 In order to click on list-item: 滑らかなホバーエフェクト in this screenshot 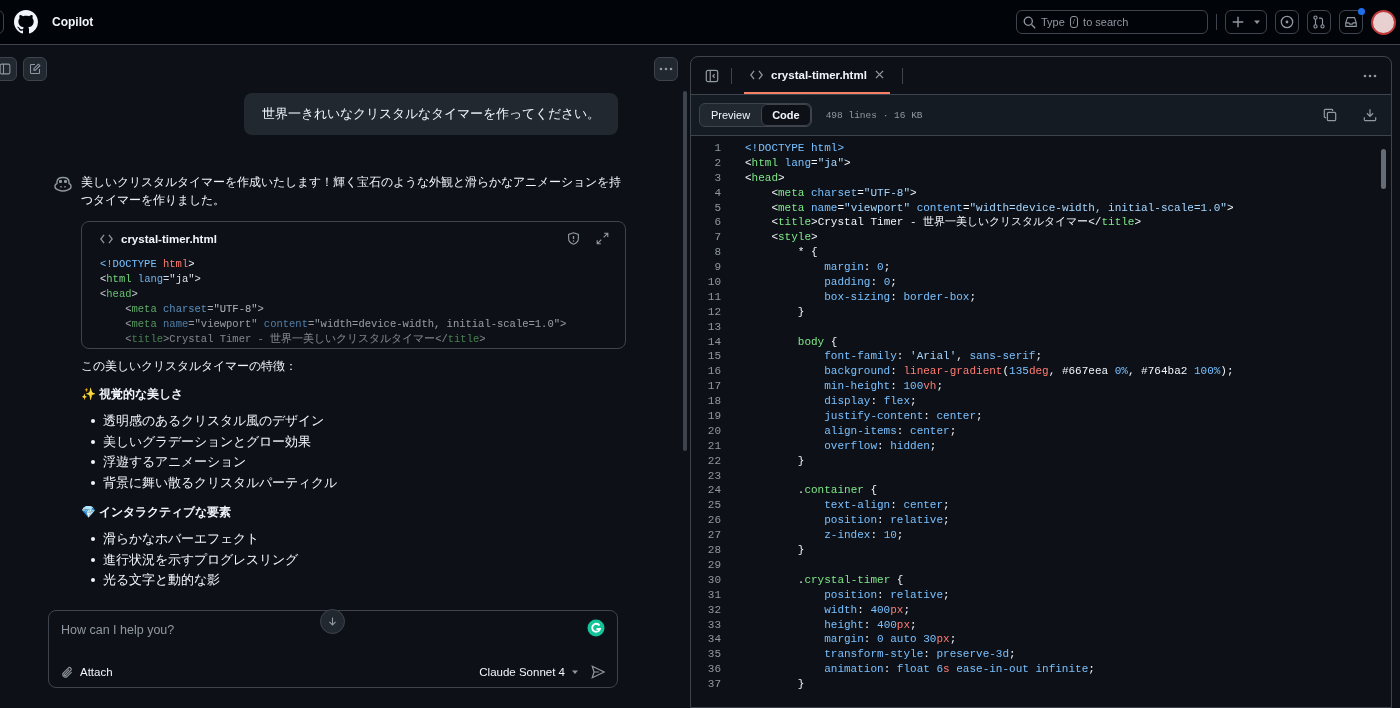, I will do `click(358, 539)`.